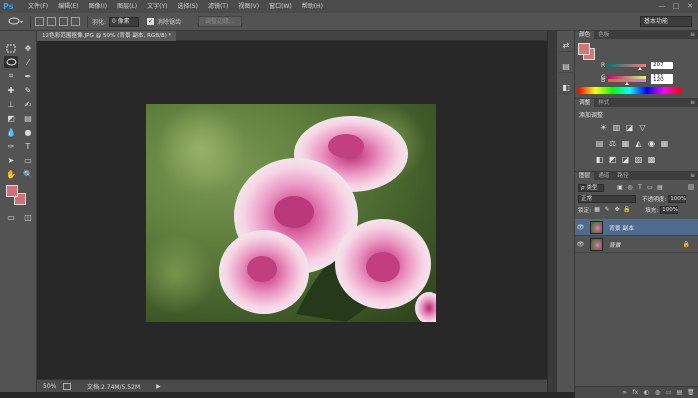 Image resolution: width=698 pixels, height=398 pixels. What do you see at coordinates (617, 210) in the screenshot?
I see `lock-position-icon: ✥` at bounding box center [617, 210].